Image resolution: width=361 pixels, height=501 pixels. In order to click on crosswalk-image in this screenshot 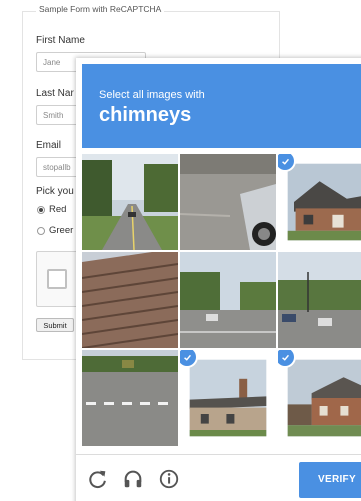, I will do `click(130, 398)`.